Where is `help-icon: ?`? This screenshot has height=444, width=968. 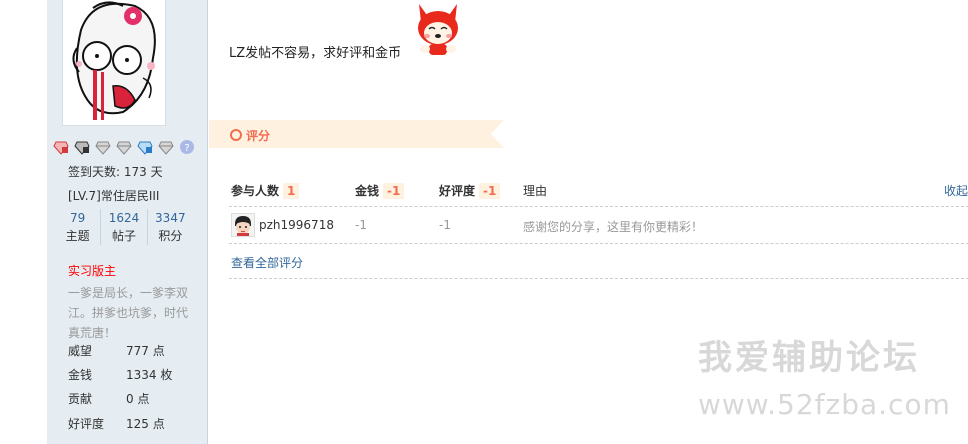
help-icon: ? is located at coordinates (187, 147).